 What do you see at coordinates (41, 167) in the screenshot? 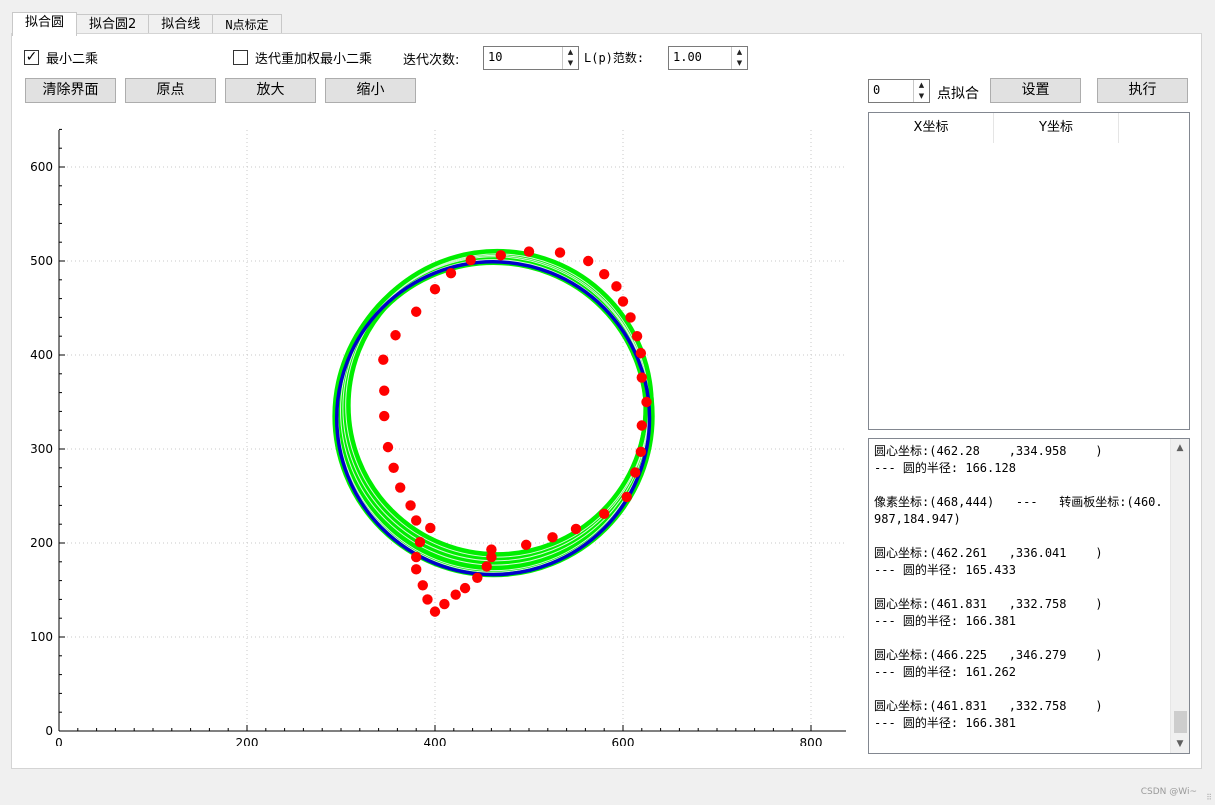
I see `y-tick-label: 600` at bounding box center [41, 167].